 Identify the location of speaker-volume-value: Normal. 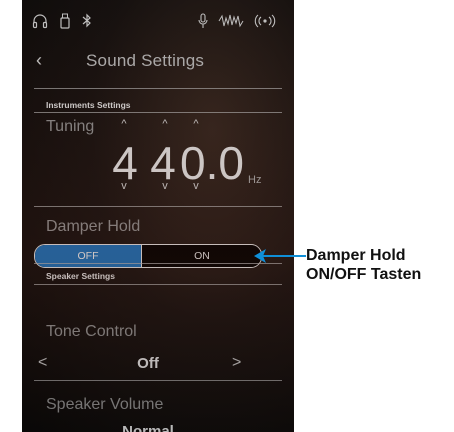
(148, 427).